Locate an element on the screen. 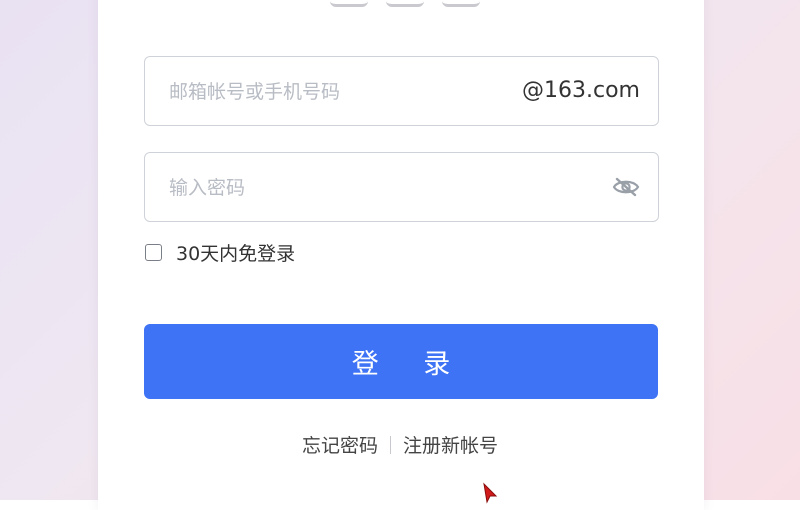 Image resolution: width=800 pixels, height=510 pixels. register-link: 注册新帐号 is located at coordinates (450, 444).